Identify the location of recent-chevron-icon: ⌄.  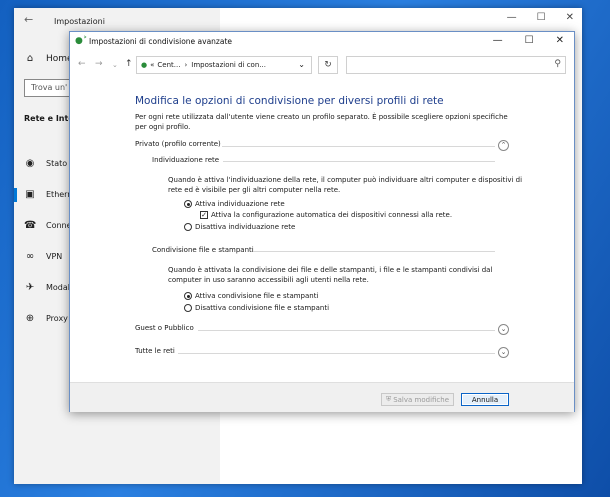
(115, 65).